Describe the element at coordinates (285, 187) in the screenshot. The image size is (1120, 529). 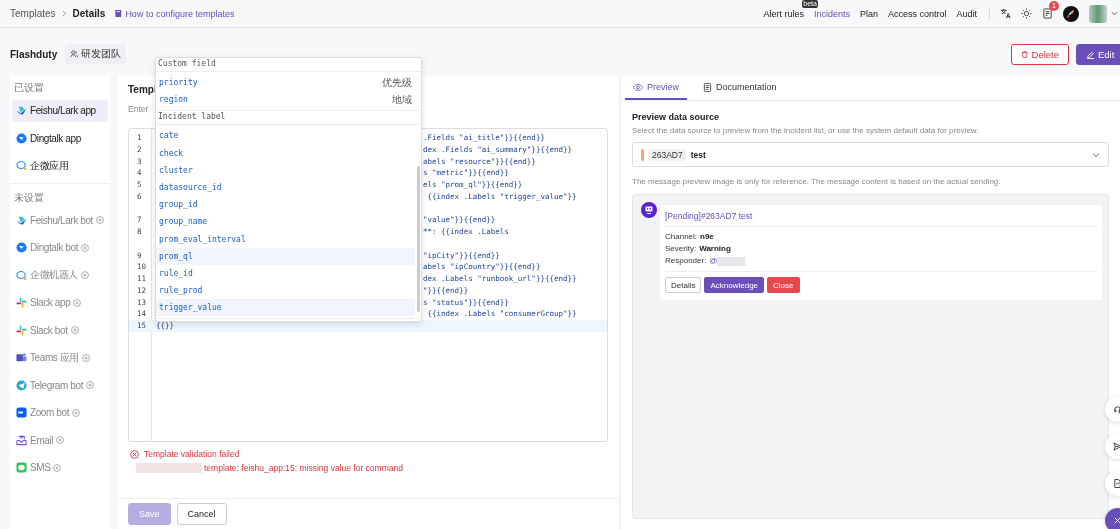
I see `suggestion-item: datasource_id` at that location.